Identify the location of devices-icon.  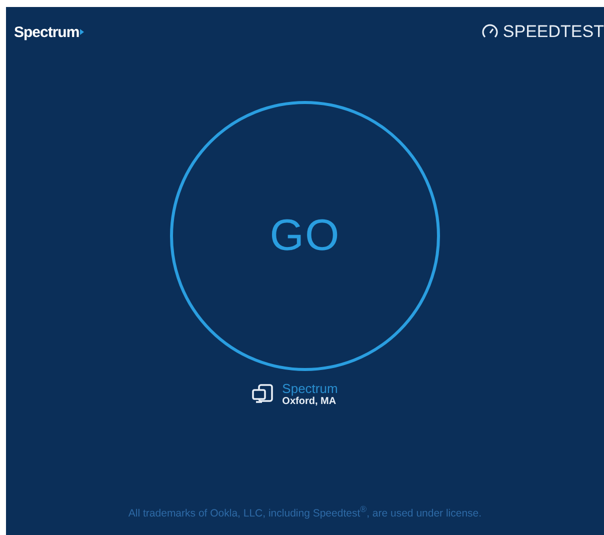
(263, 394).